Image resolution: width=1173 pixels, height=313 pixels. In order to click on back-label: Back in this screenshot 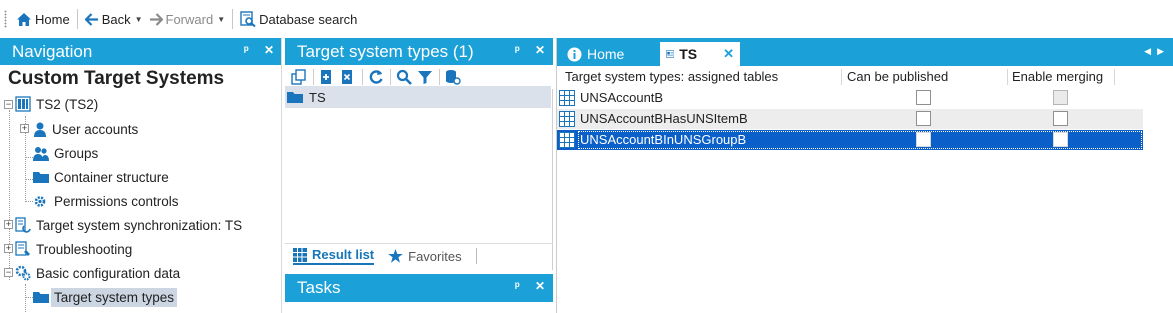, I will do `click(116, 19)`.